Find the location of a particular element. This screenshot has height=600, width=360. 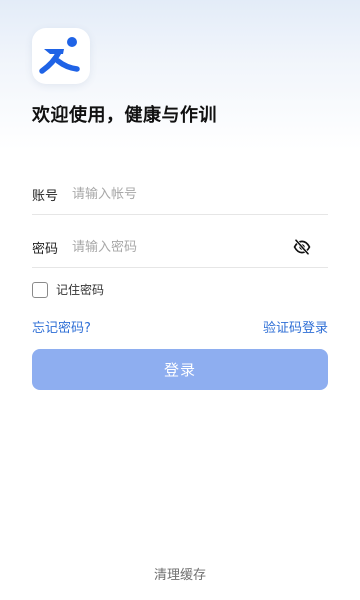

app-logo is located at coordinates (61, 56).